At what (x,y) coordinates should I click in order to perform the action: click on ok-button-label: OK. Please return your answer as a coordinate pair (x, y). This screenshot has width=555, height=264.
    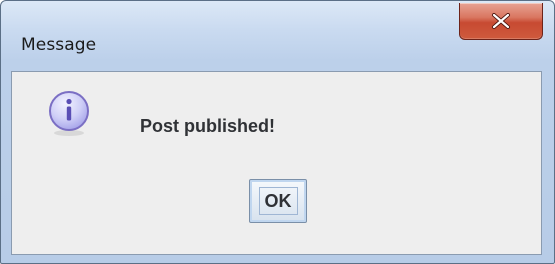
    Looking at the image, I should click on (278, 201).